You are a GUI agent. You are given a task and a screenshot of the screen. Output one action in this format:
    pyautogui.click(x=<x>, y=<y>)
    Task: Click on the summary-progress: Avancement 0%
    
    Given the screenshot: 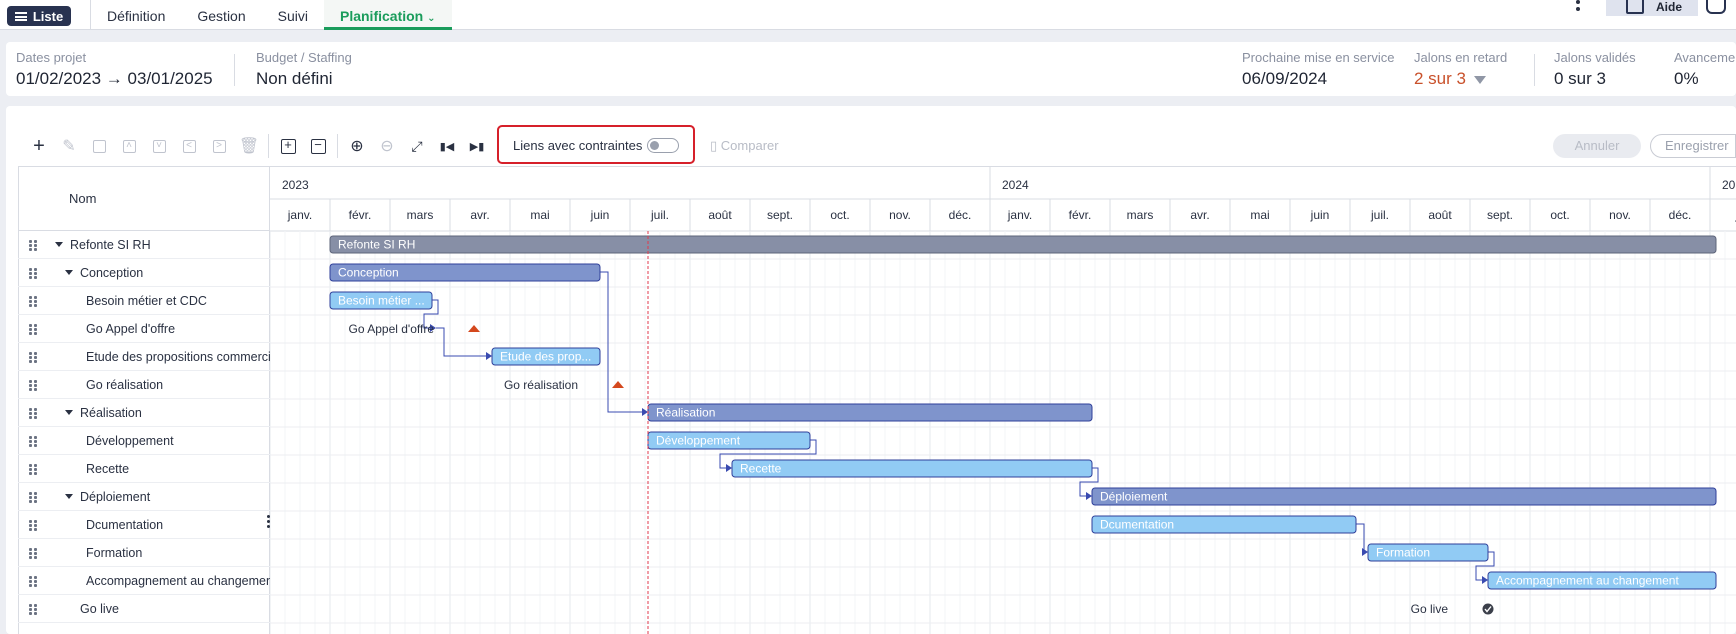 What is the action you would take?
    pyautogui.click(x=1705, y=69)
    